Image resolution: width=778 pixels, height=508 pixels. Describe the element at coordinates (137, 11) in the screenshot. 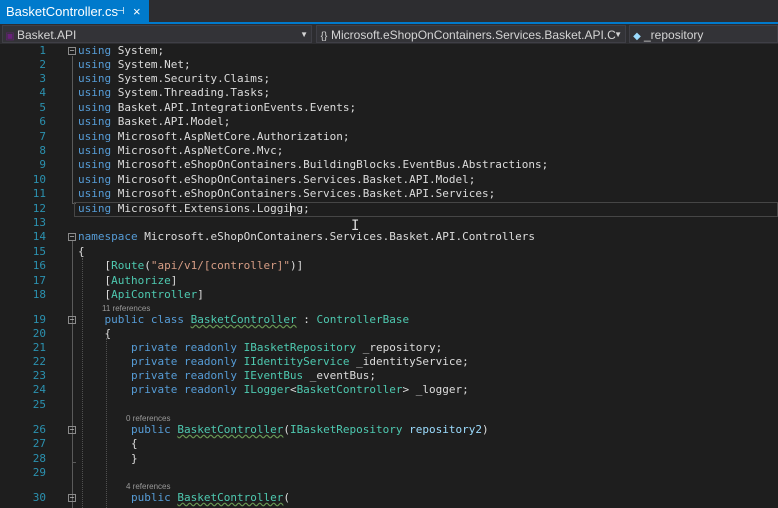

I see `close-icon: ×` at that location.